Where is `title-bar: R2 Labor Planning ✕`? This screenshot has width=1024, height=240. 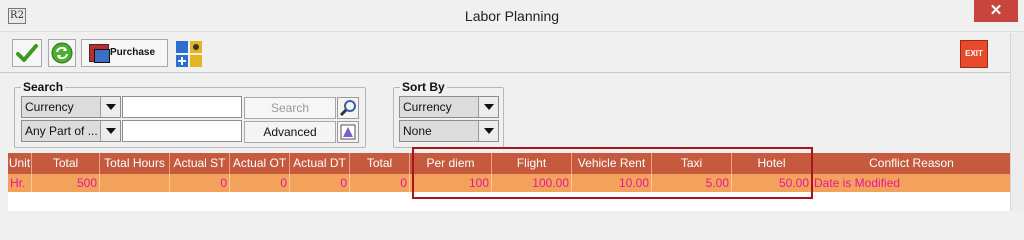
title-bar: R2 Labor Planning ✕ is located at coordinates (512, 16).